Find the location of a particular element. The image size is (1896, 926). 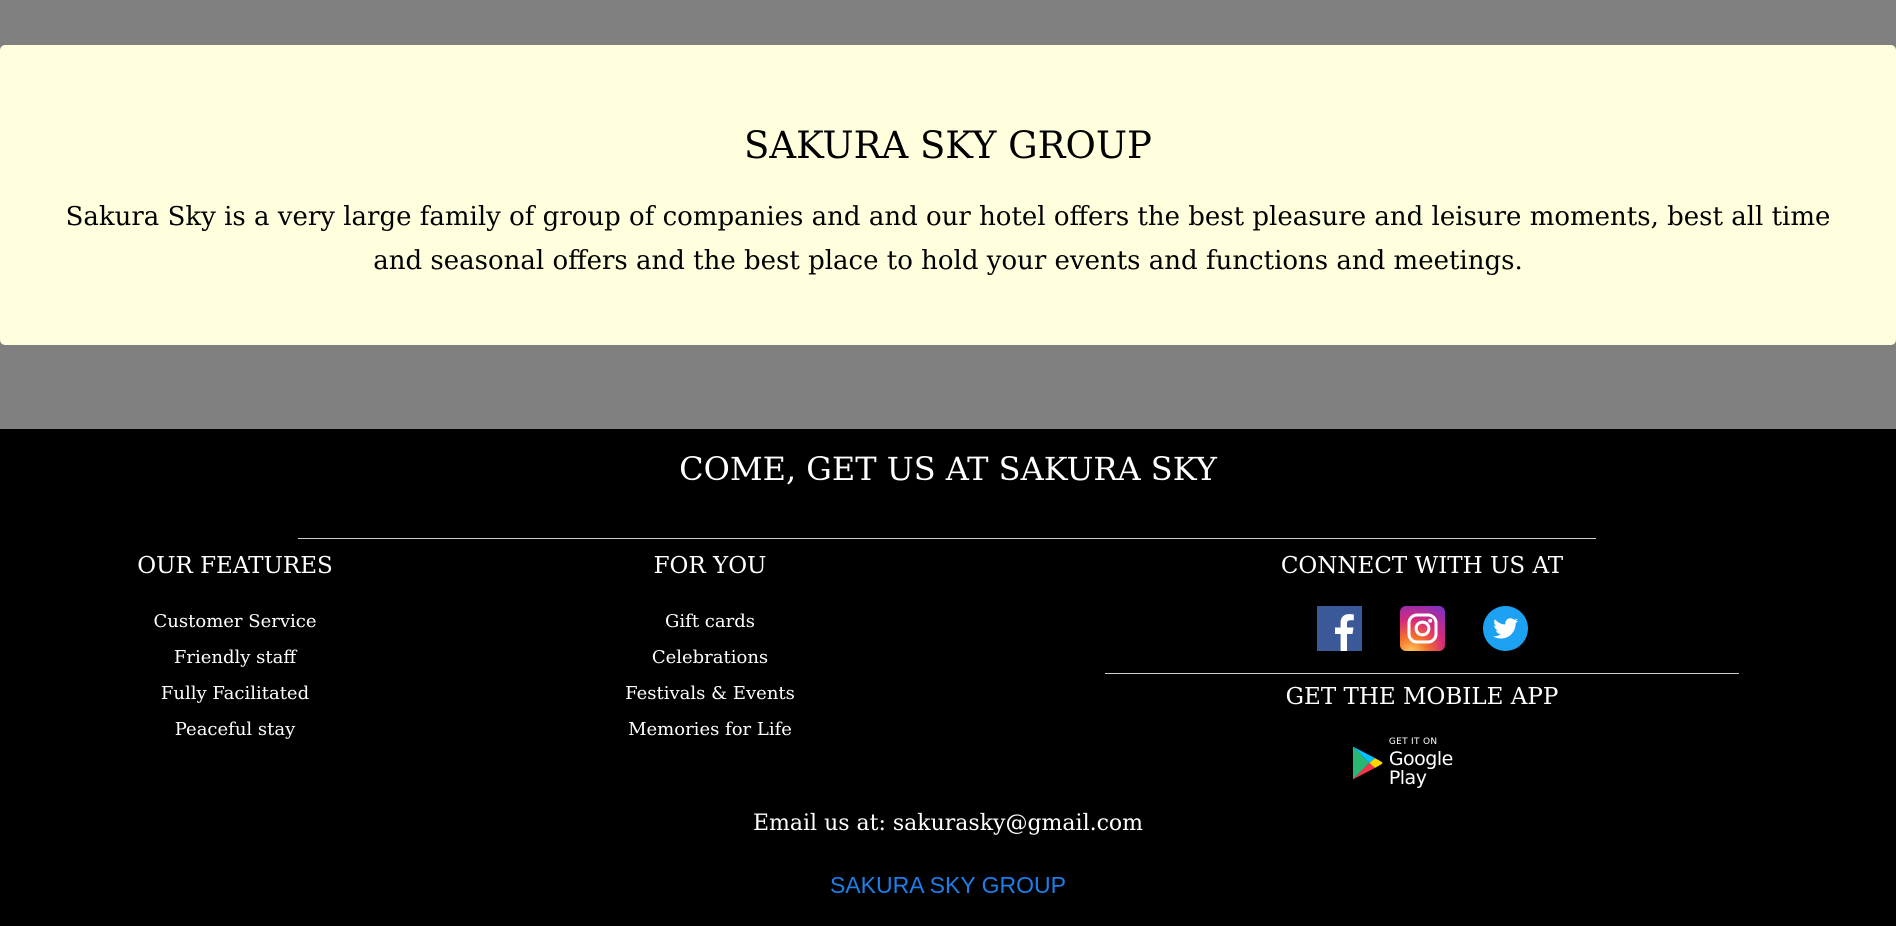

connect-divider is located at coordinates (1422, 673).